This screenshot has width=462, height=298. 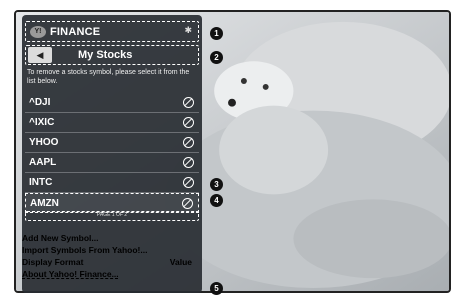 I want to click on stock-row-ixic: ^IXIC, so click(x=112, y=123).